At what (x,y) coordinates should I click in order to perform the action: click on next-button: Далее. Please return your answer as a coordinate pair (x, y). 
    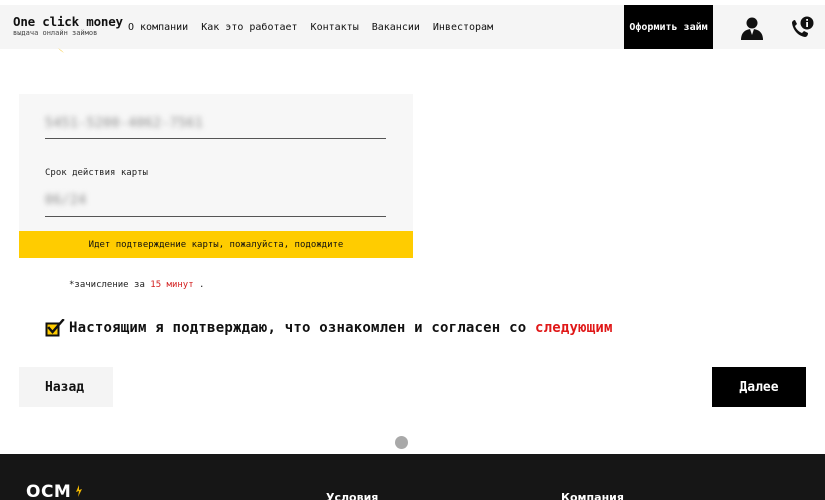
    Looking at the image, I should click on (759, 387).